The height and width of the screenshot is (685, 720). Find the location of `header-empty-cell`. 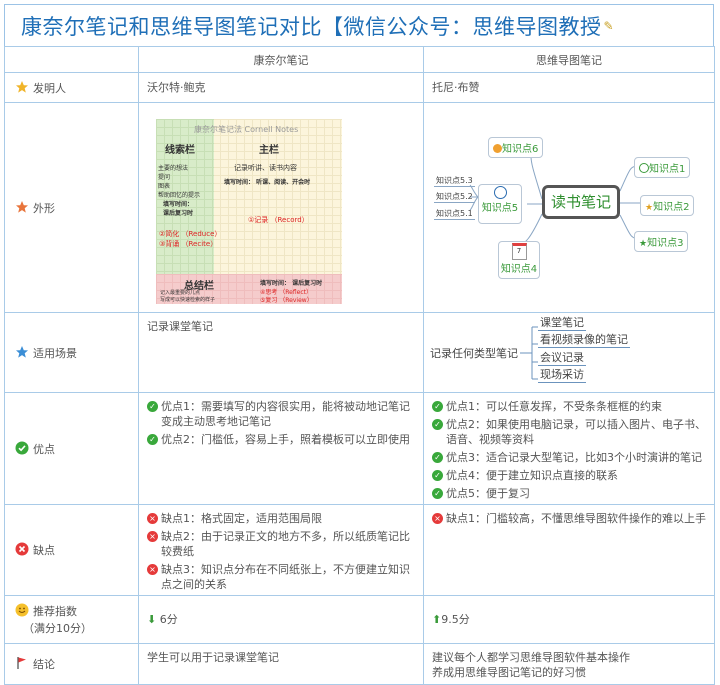

header-empty-cell is located at coordinates (71, 59).